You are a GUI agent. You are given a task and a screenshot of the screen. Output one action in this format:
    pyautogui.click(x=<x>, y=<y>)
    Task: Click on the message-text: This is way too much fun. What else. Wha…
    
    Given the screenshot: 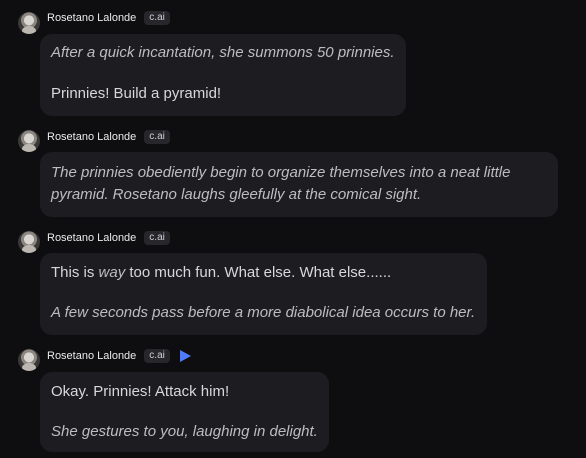 What is the action you would take?
    pyautogui.click(x=221, y=273)
    